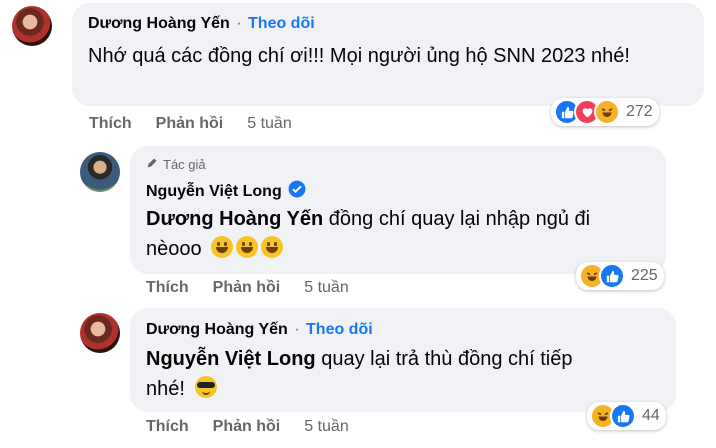  I want to click on haha-reaction-icon, so click(607, 112).